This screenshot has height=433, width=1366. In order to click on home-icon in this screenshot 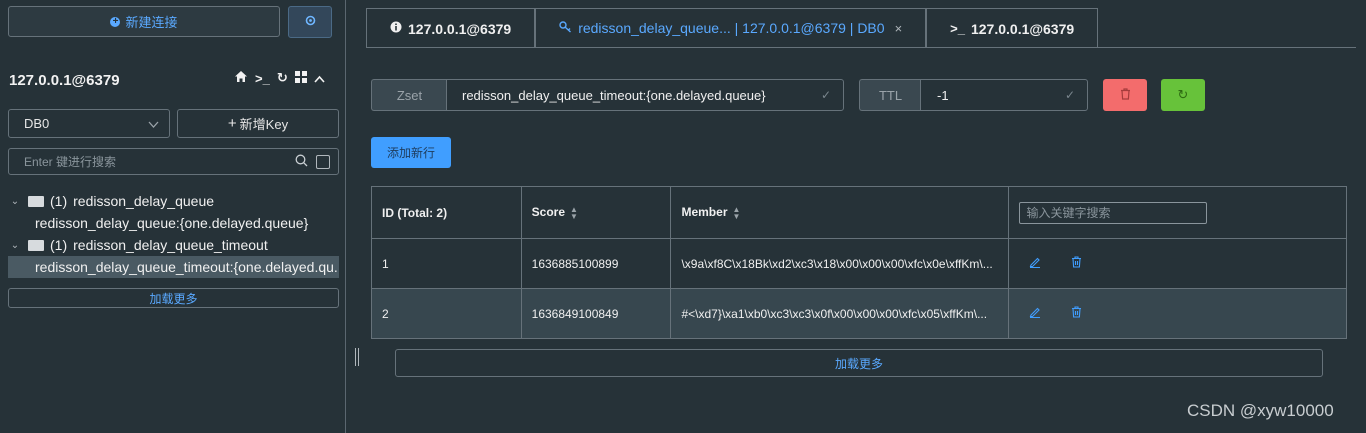, I will do `click(241, 78)`.